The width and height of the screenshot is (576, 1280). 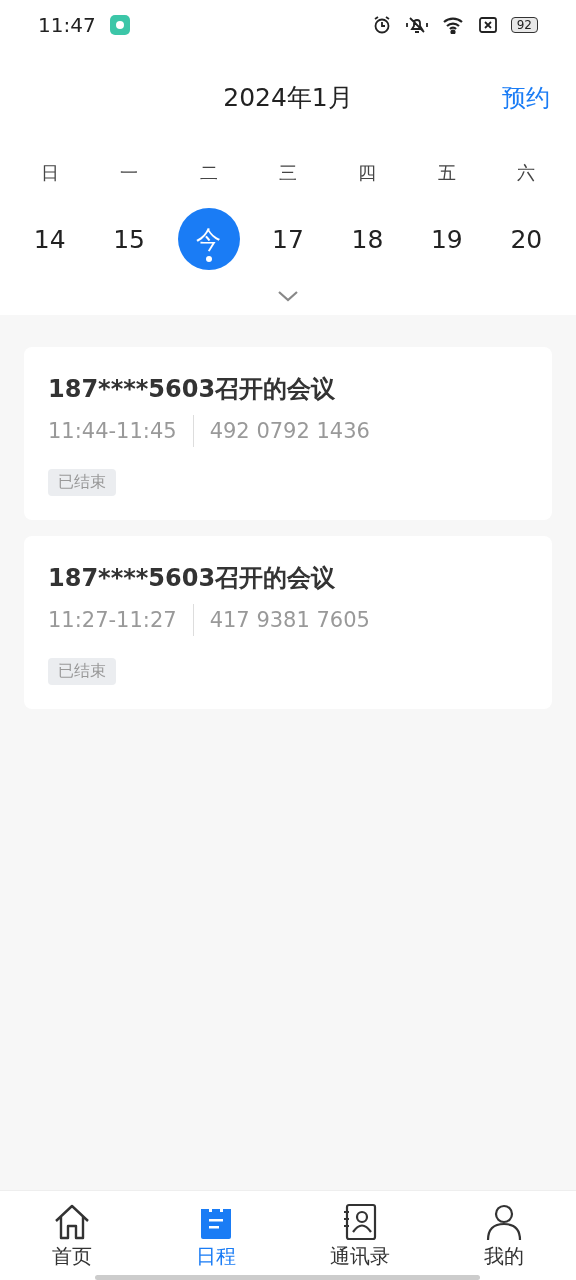 I want to click on book-meeting-link: 预约, so click(x=526, y=97).